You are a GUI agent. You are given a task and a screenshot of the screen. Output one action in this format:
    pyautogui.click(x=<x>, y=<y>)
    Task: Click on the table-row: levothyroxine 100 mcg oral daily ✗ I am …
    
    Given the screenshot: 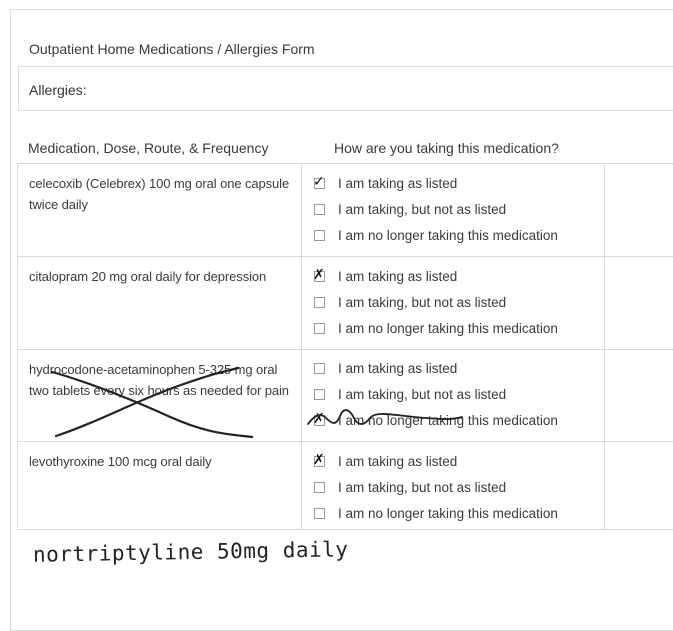 What is the action you would take?
    pyautogui.click(x=345, y=486)
    